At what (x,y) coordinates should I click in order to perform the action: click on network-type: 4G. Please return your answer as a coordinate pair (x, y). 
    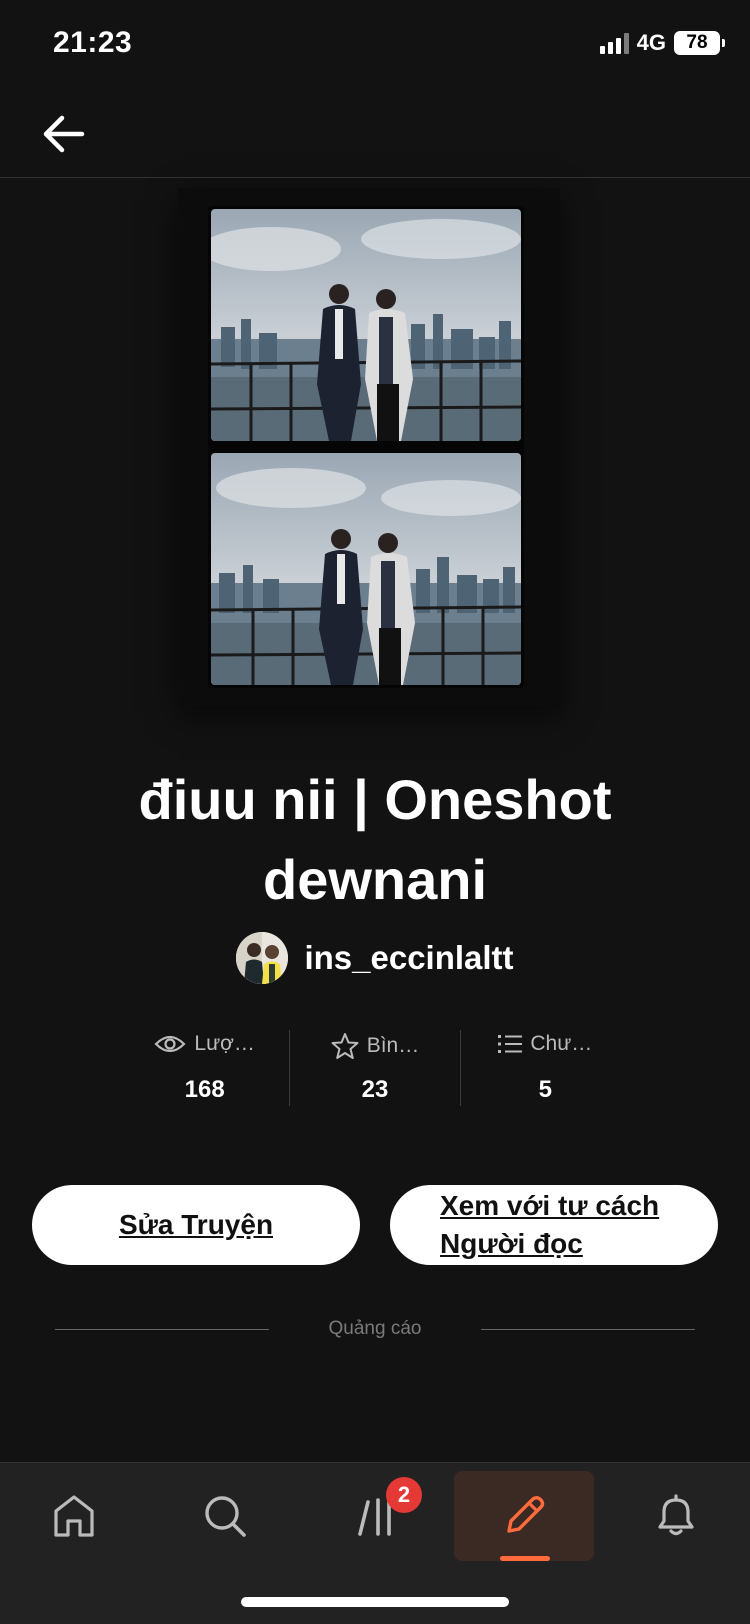
    Looking at the image, I should click on (651, 42).